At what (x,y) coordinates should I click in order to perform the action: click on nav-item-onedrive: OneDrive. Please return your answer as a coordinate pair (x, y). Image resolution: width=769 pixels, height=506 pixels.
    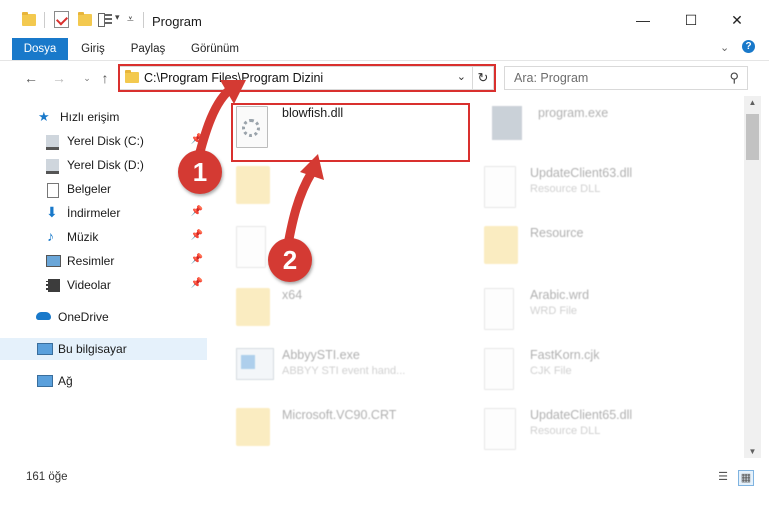
    Looking at the image, I should click on (103, 317).